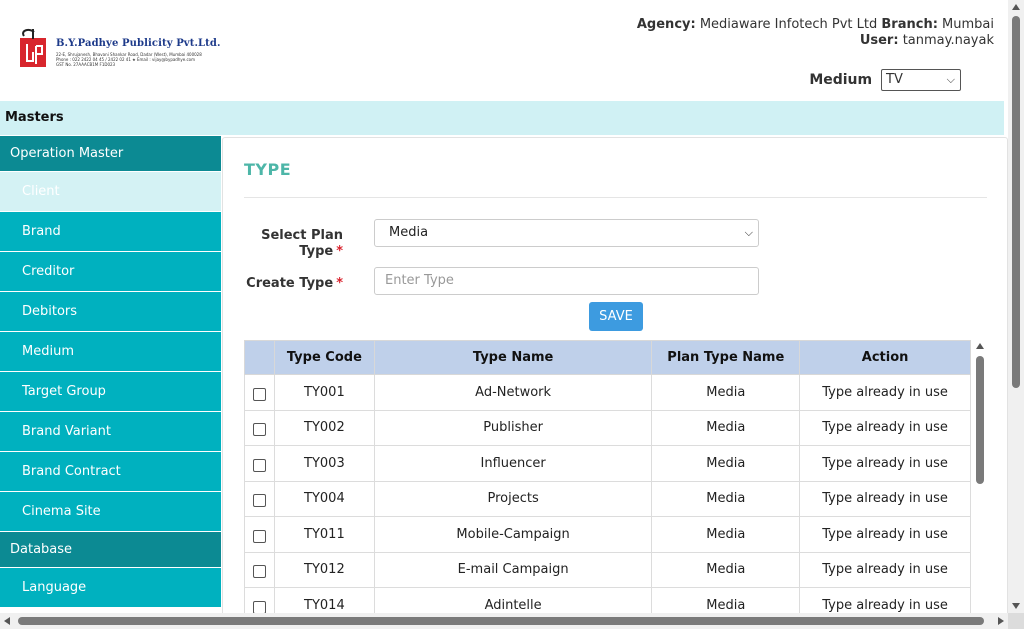 The height and width of the screenshot is (629, 1024). Describe the element at coordinates (324, 392) in the screenshot. I see `type-code-cell: TY001` at that location.